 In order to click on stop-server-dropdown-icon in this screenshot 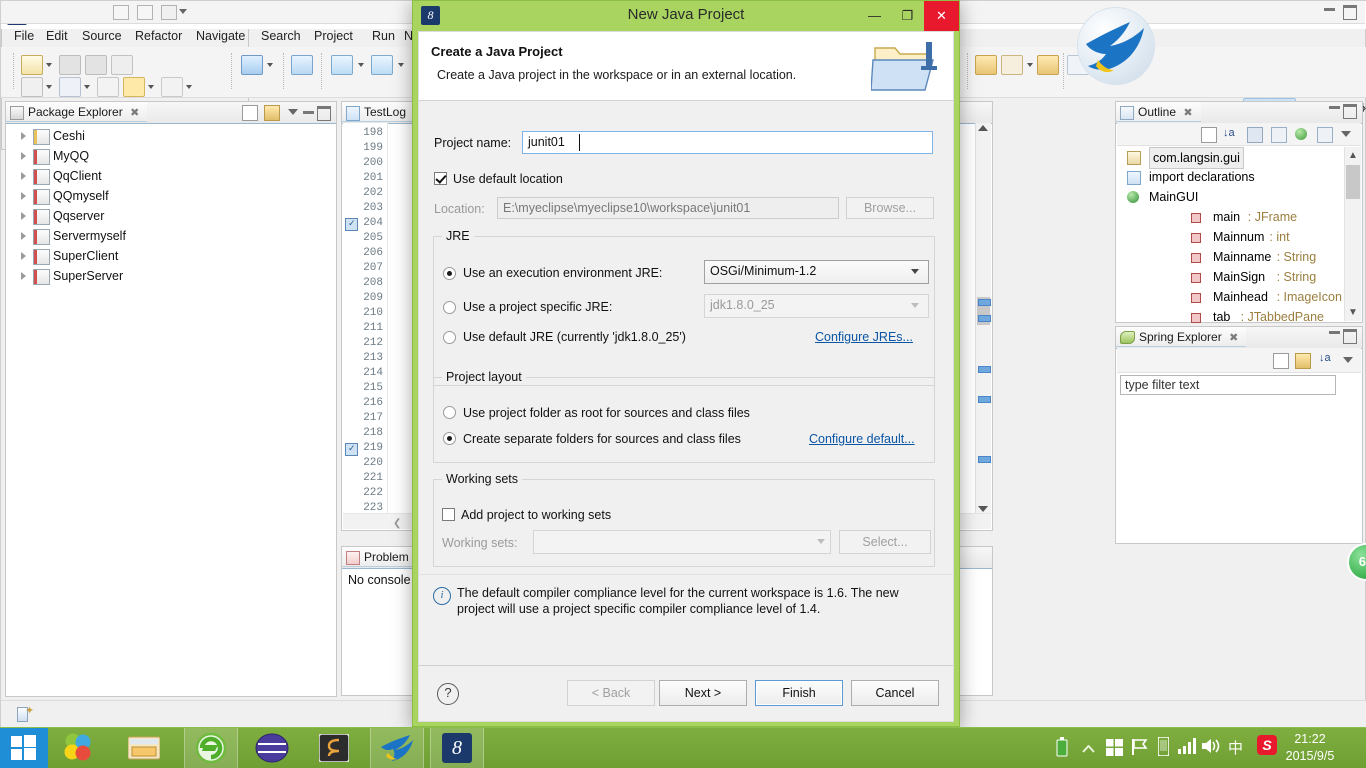, I will do `click(401, 65)`.